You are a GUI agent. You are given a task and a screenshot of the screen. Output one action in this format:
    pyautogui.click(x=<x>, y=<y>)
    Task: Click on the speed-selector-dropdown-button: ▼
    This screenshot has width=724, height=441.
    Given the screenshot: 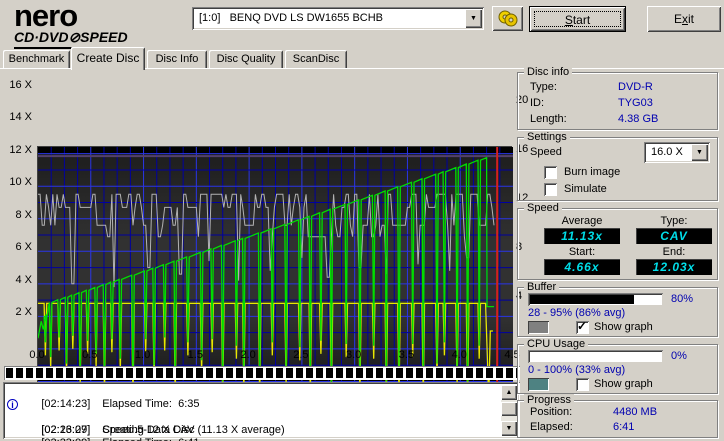 What is the action you would take?
    pyautogui.click(x=699, y=152)
    